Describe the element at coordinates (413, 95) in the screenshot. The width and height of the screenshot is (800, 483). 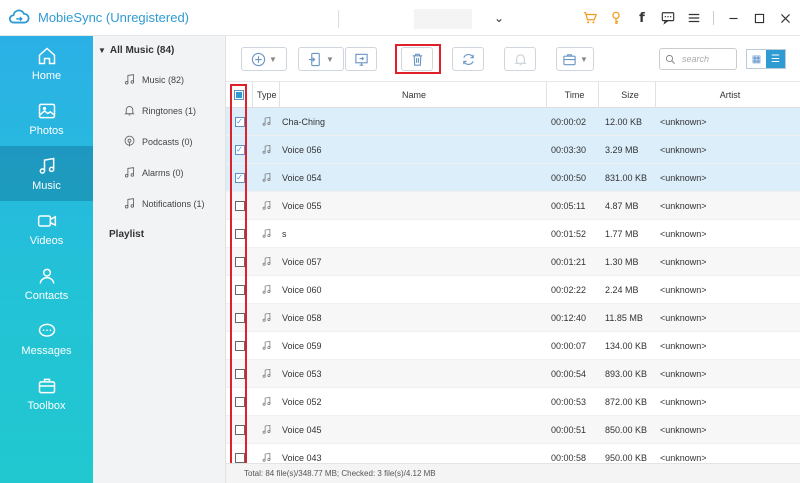
I see `header-name: Name` at that location.